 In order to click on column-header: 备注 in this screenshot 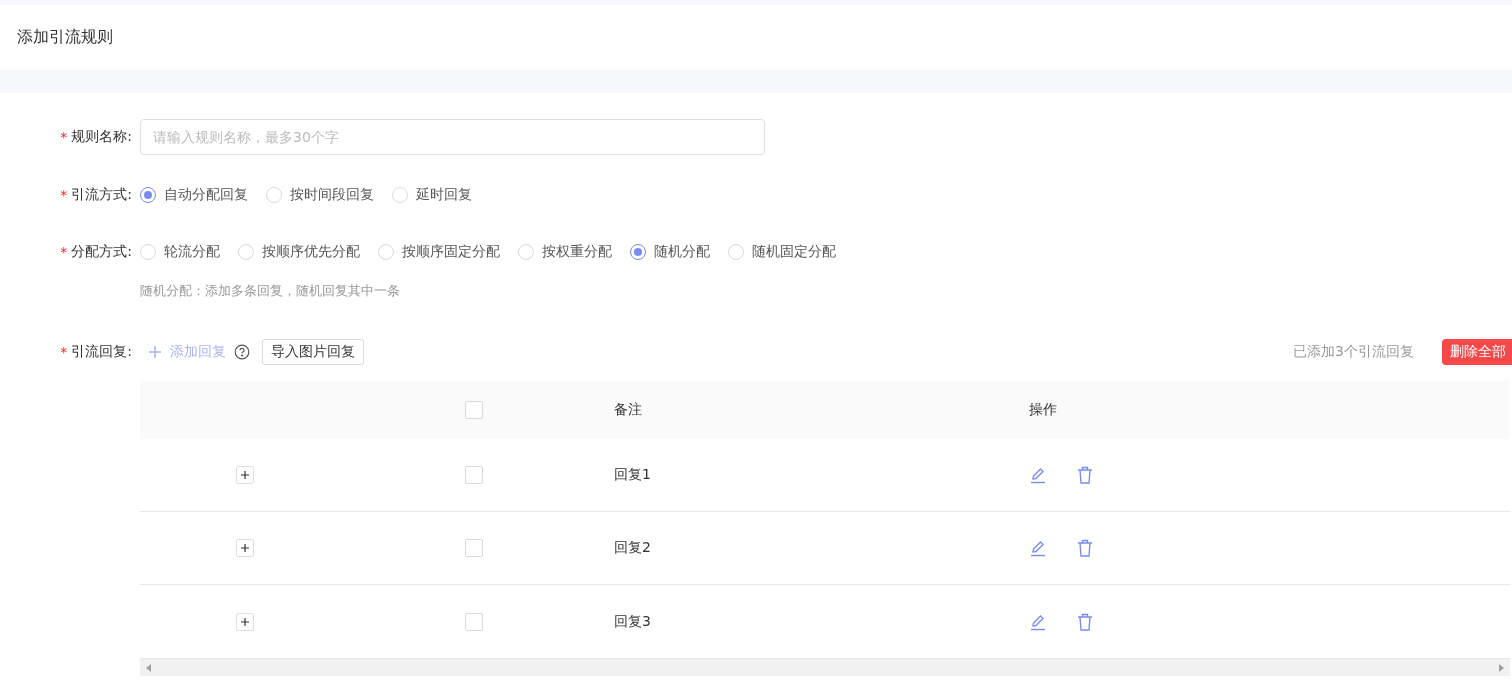, I will do `click(628, 410)`.